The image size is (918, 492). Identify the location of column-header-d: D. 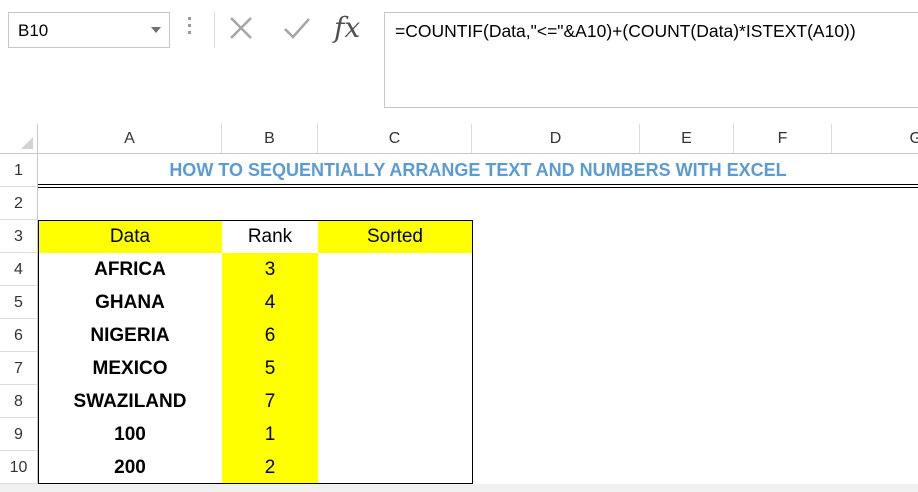
(556, 139).